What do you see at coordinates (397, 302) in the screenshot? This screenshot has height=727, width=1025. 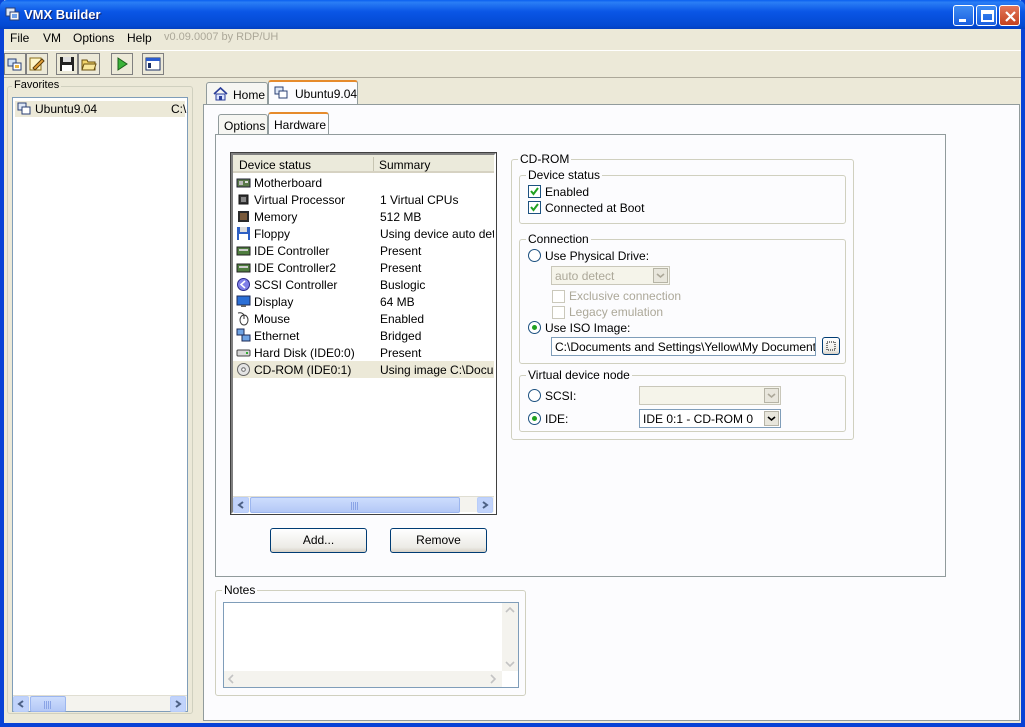 I see `device-summary: 64 MB` at bounding box center [397, 302].